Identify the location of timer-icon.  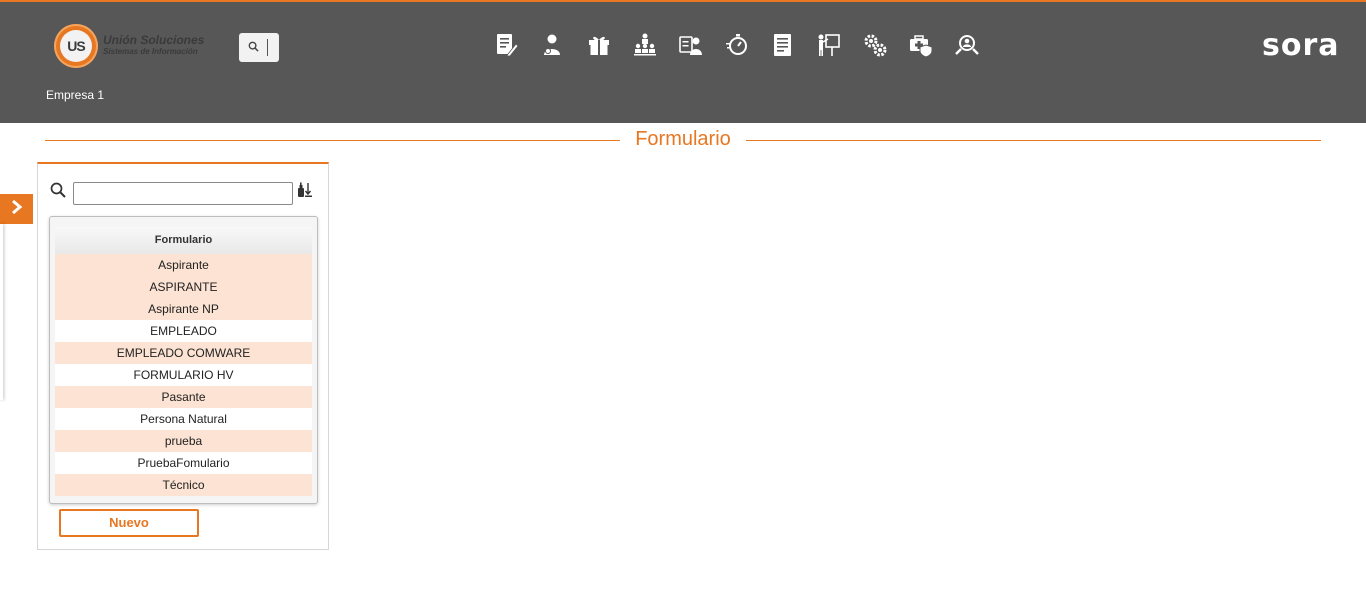
(747, 45).